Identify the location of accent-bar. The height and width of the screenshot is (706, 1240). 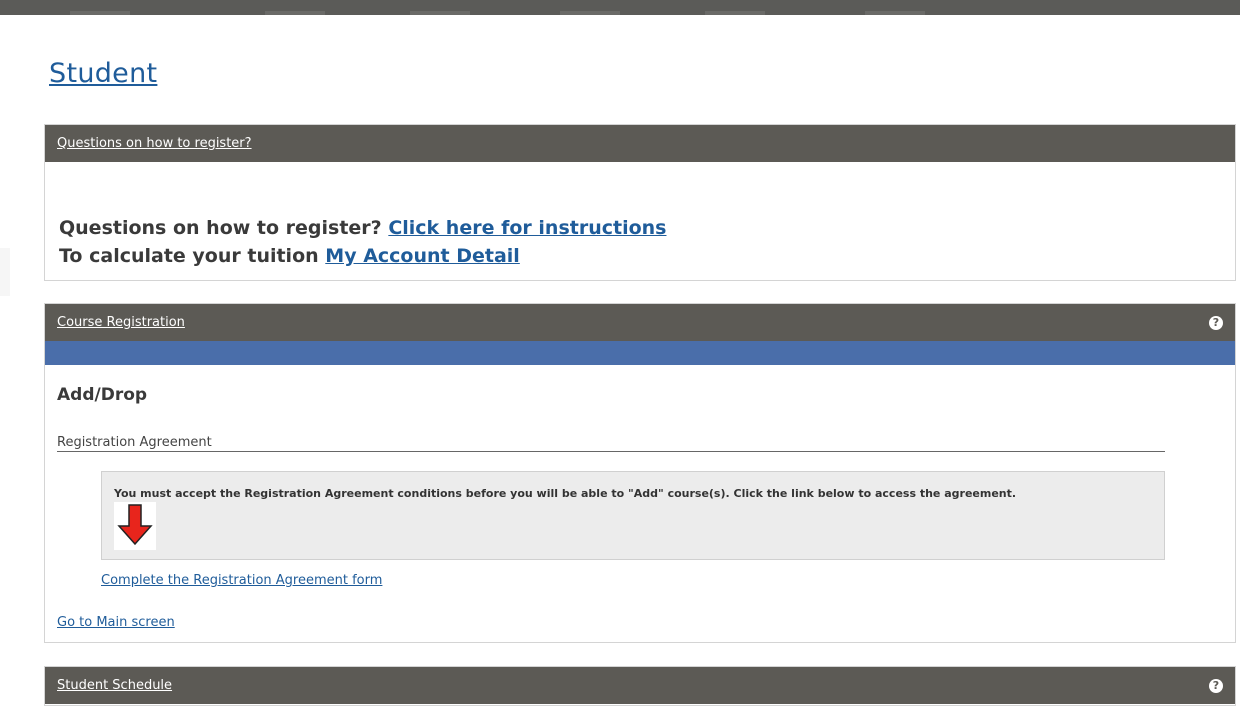
(640, 353).